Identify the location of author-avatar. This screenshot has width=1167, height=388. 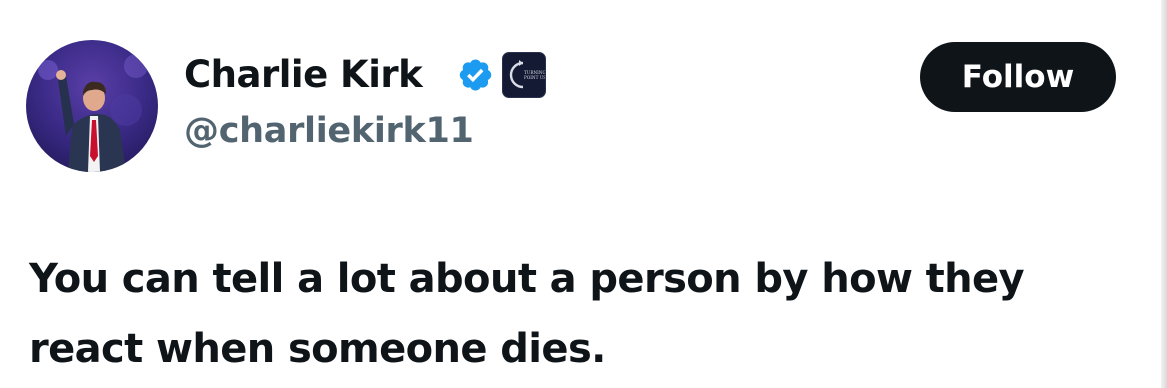
(92, 106).